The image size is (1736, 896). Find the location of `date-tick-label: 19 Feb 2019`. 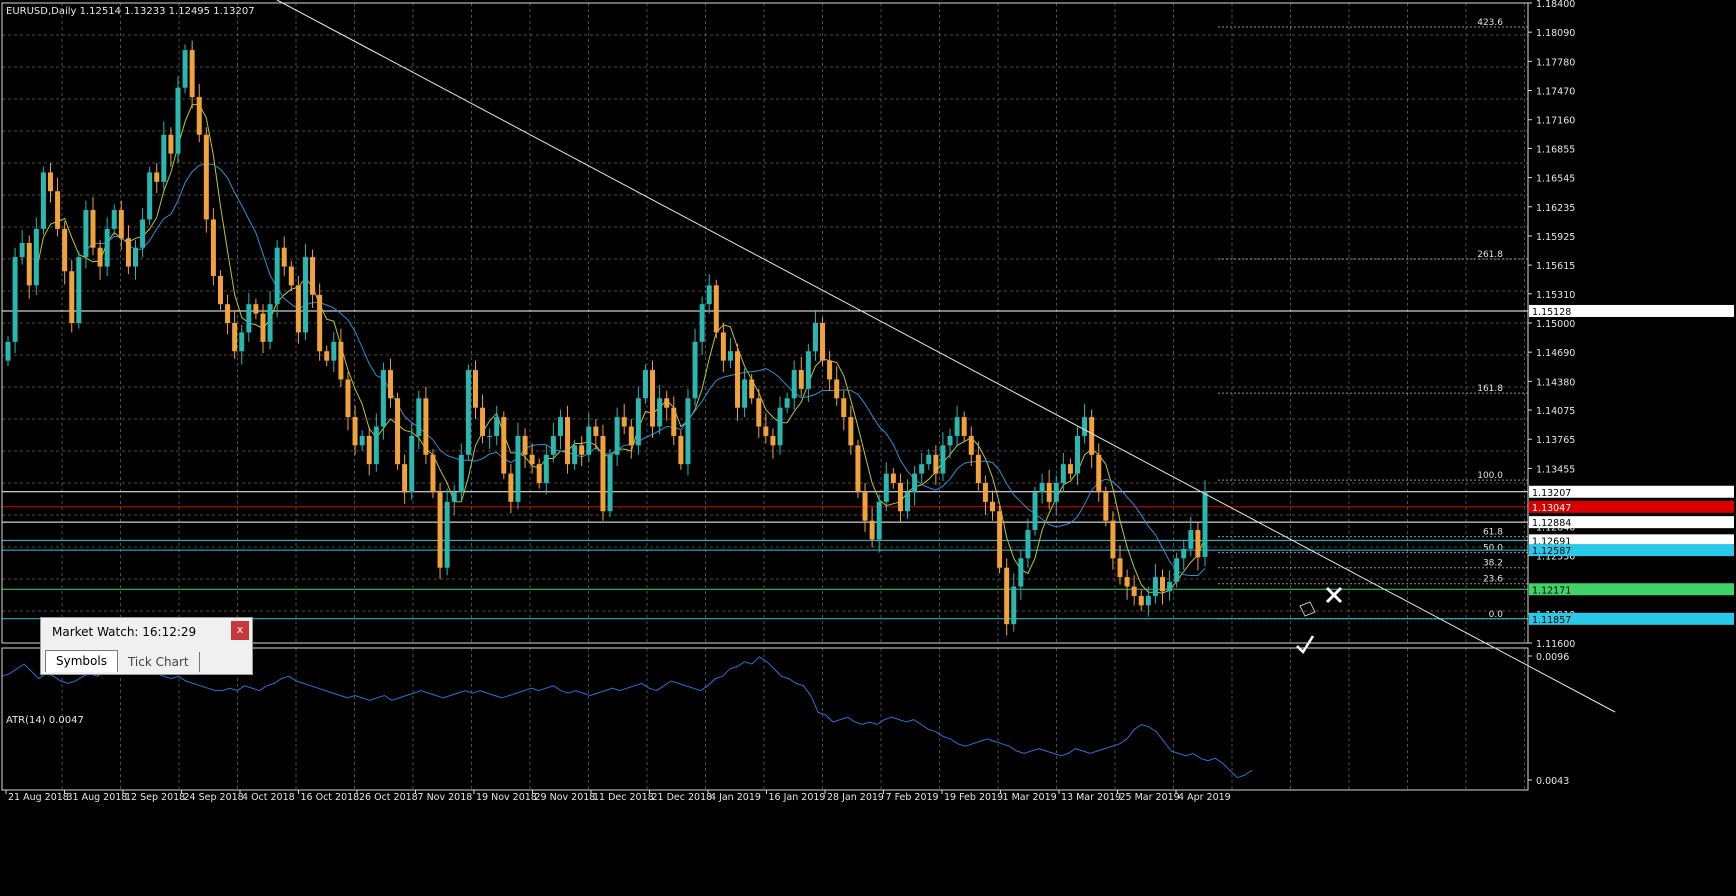

date-tick-label: 19 Feb 2019 is located at coordinates (973, 797).